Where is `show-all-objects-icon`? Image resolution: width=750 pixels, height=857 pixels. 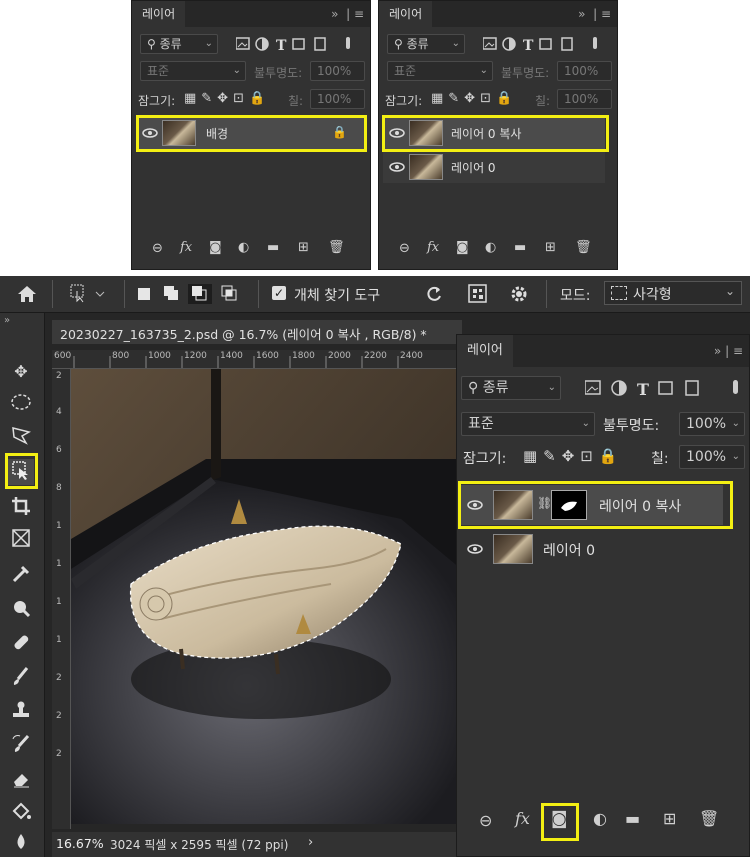 show-all-objects-icon is located at coordinates (478, 294).